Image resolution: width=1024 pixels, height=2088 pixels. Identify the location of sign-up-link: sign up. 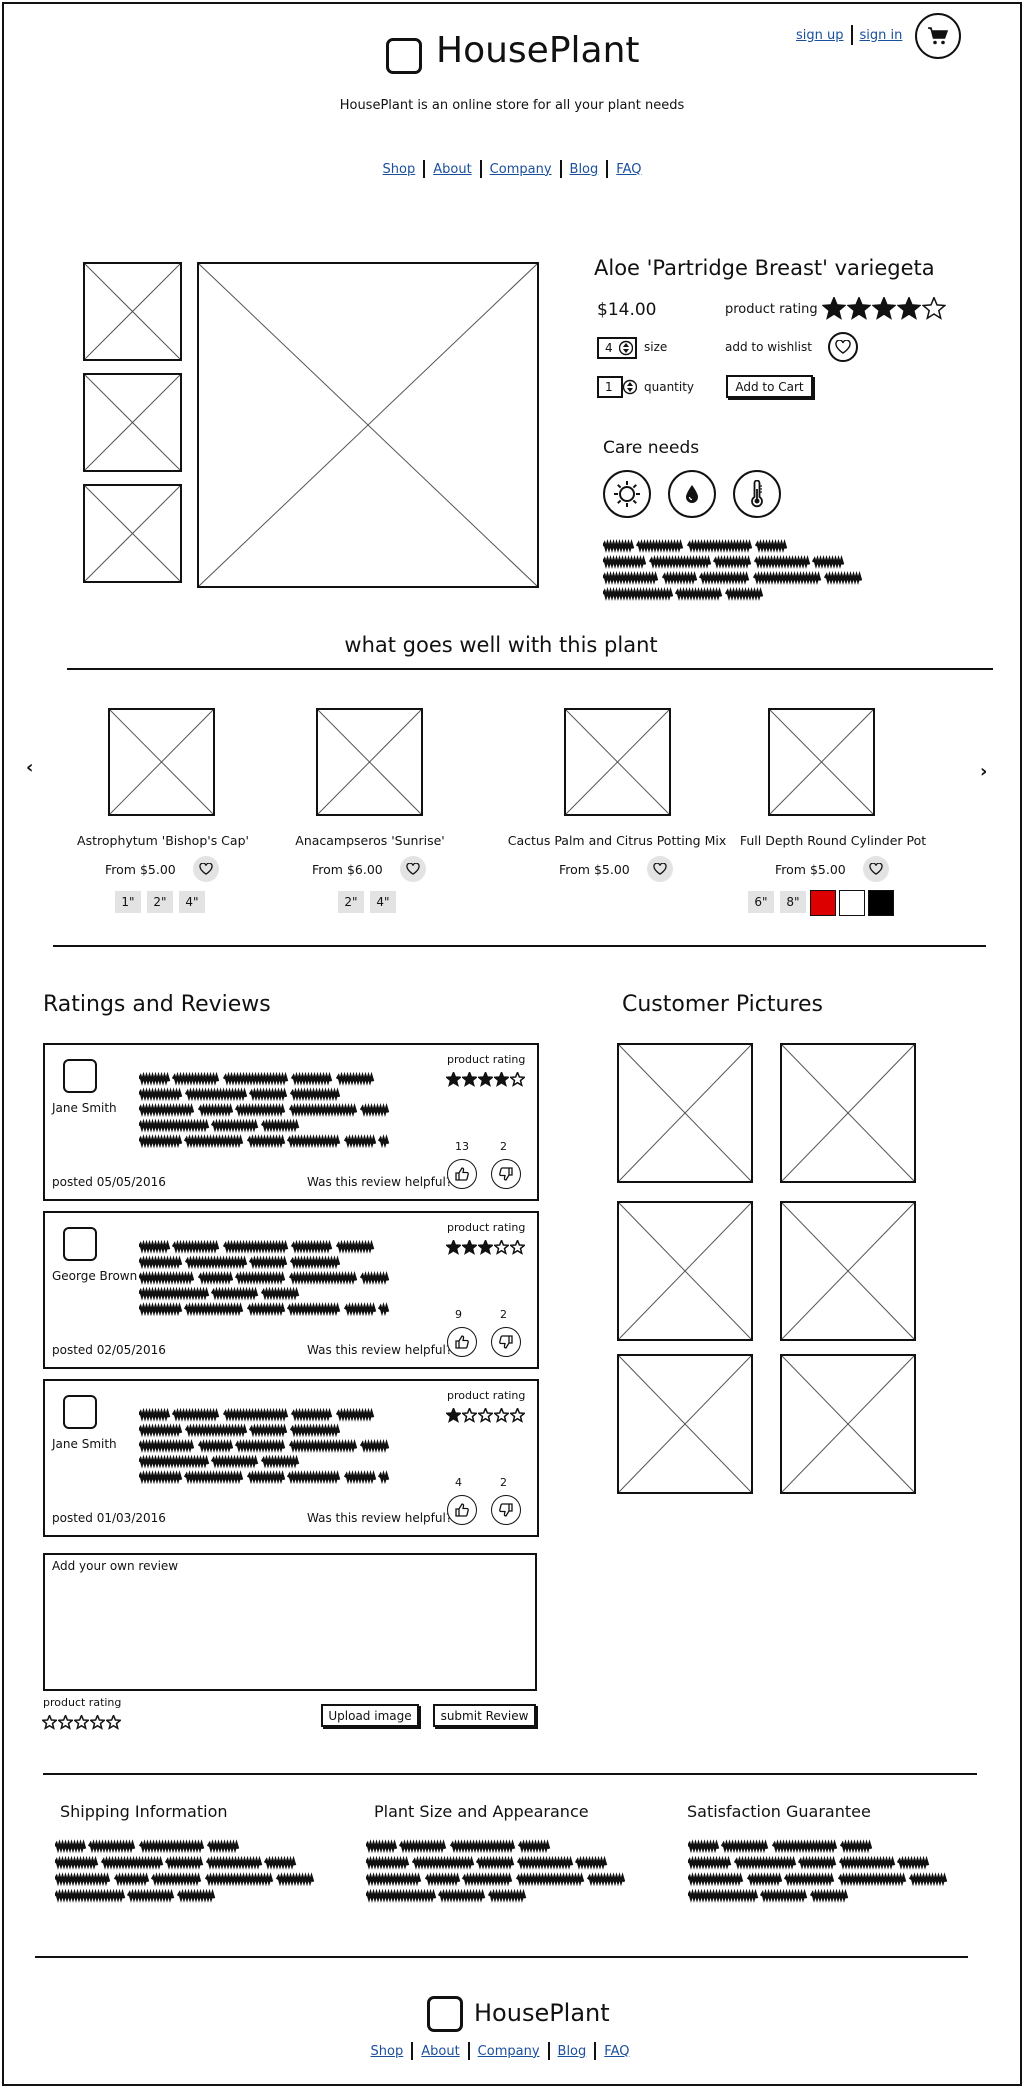
(820, 35).